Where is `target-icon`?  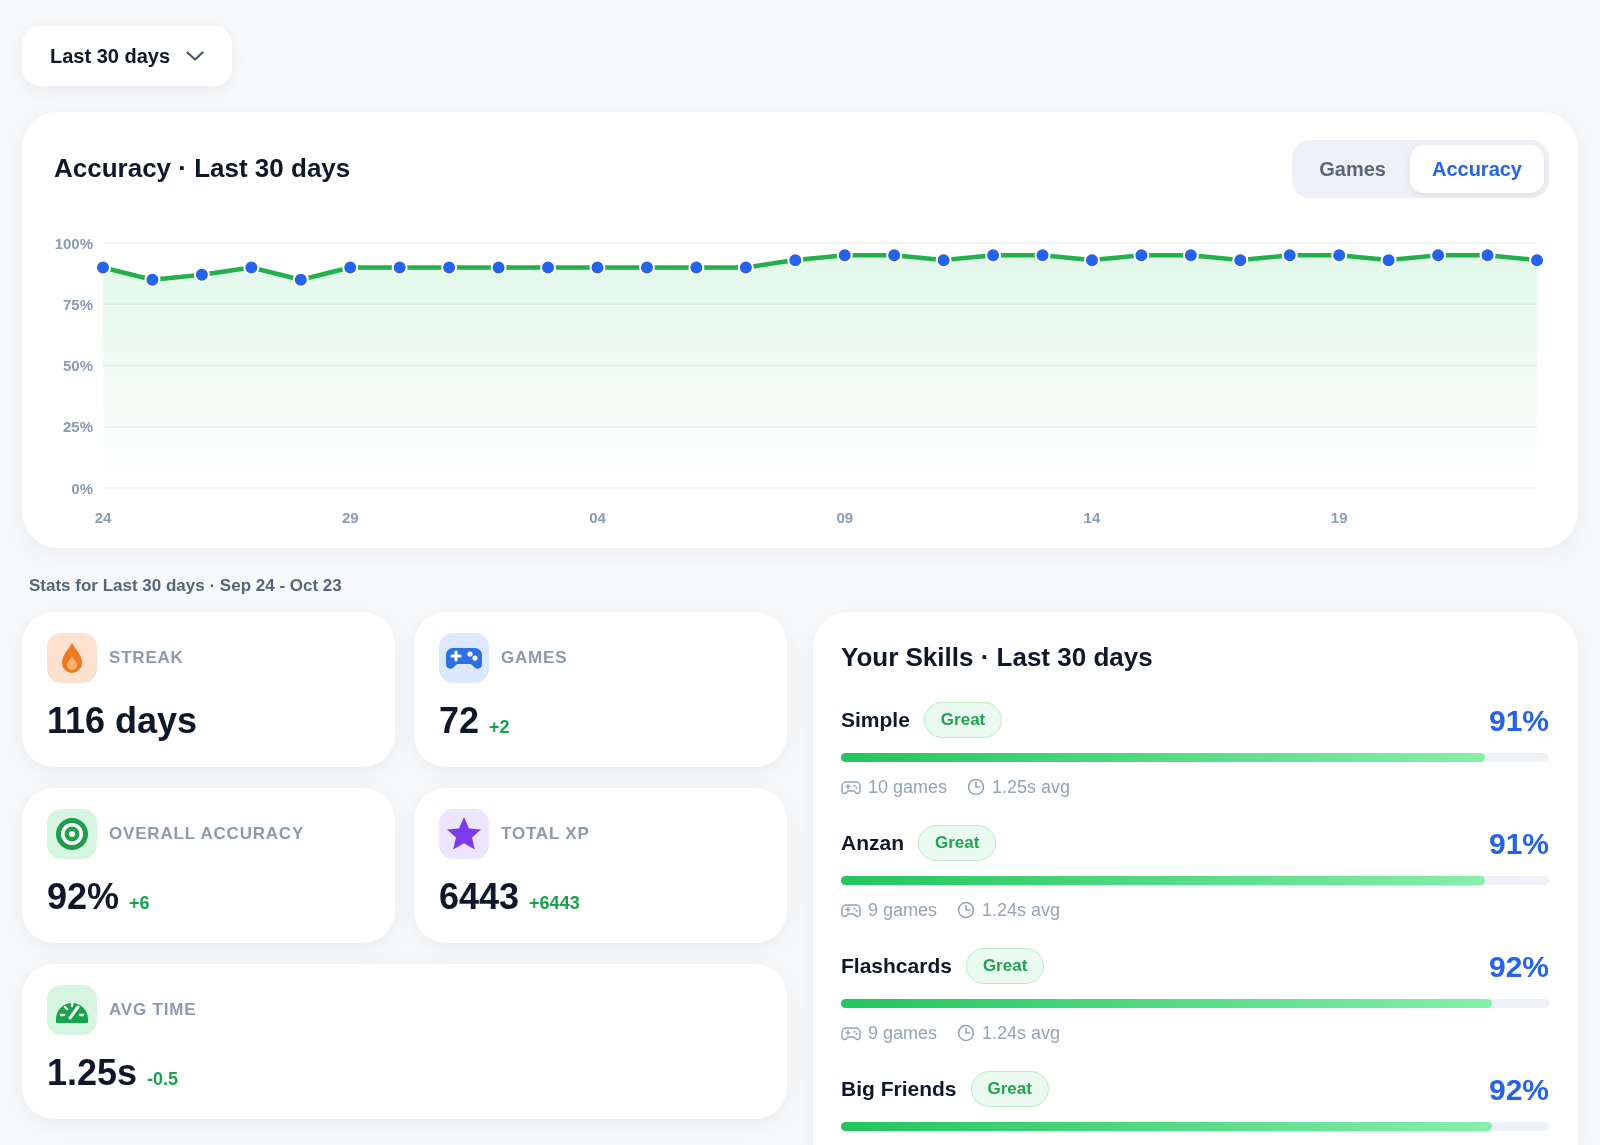
target-icon is located at coordinates (72, 834).